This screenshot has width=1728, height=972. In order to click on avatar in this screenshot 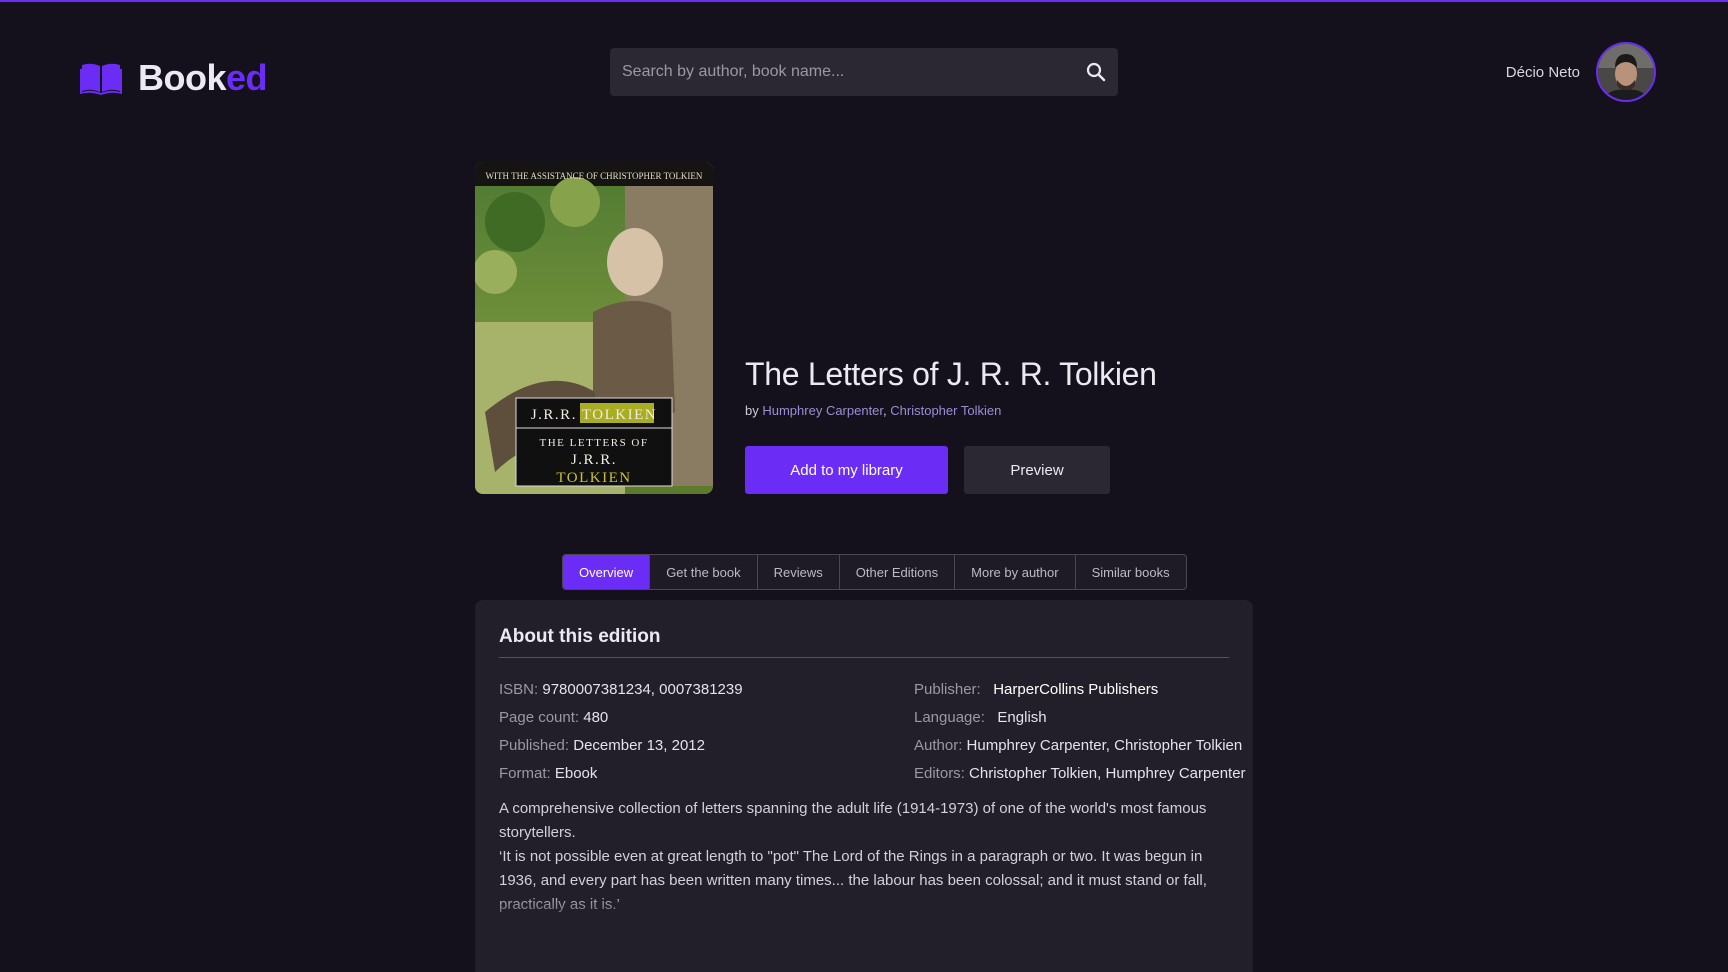, I will do `click(1626, 72)`.